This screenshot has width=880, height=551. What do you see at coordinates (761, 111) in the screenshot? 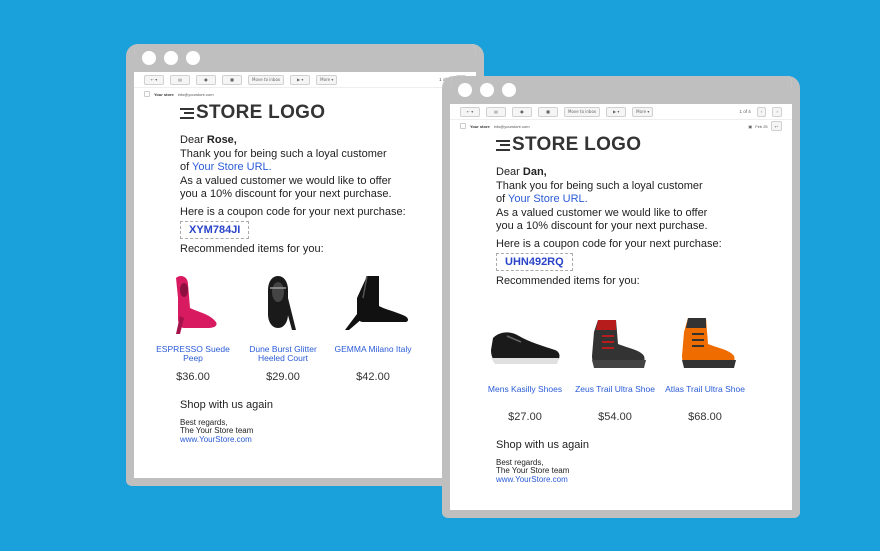
I see `prev-page-button: ‹` at bounding box center [761, 111].